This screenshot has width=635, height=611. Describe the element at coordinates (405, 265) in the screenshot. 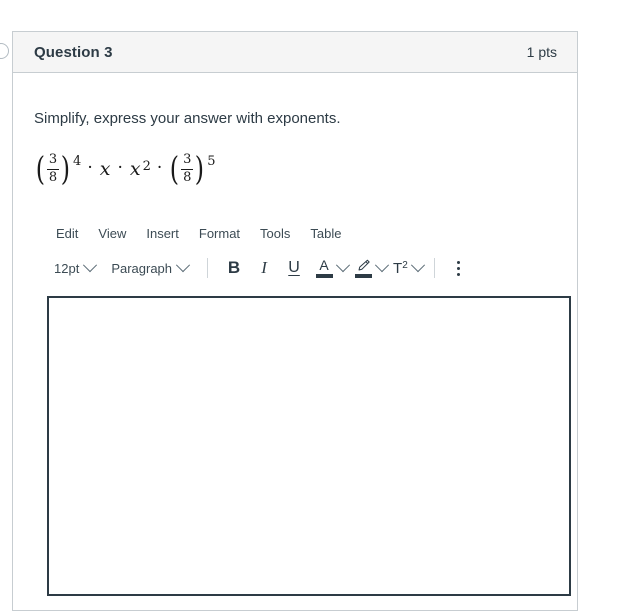

I see `superscript-exponent: 2` at that location.